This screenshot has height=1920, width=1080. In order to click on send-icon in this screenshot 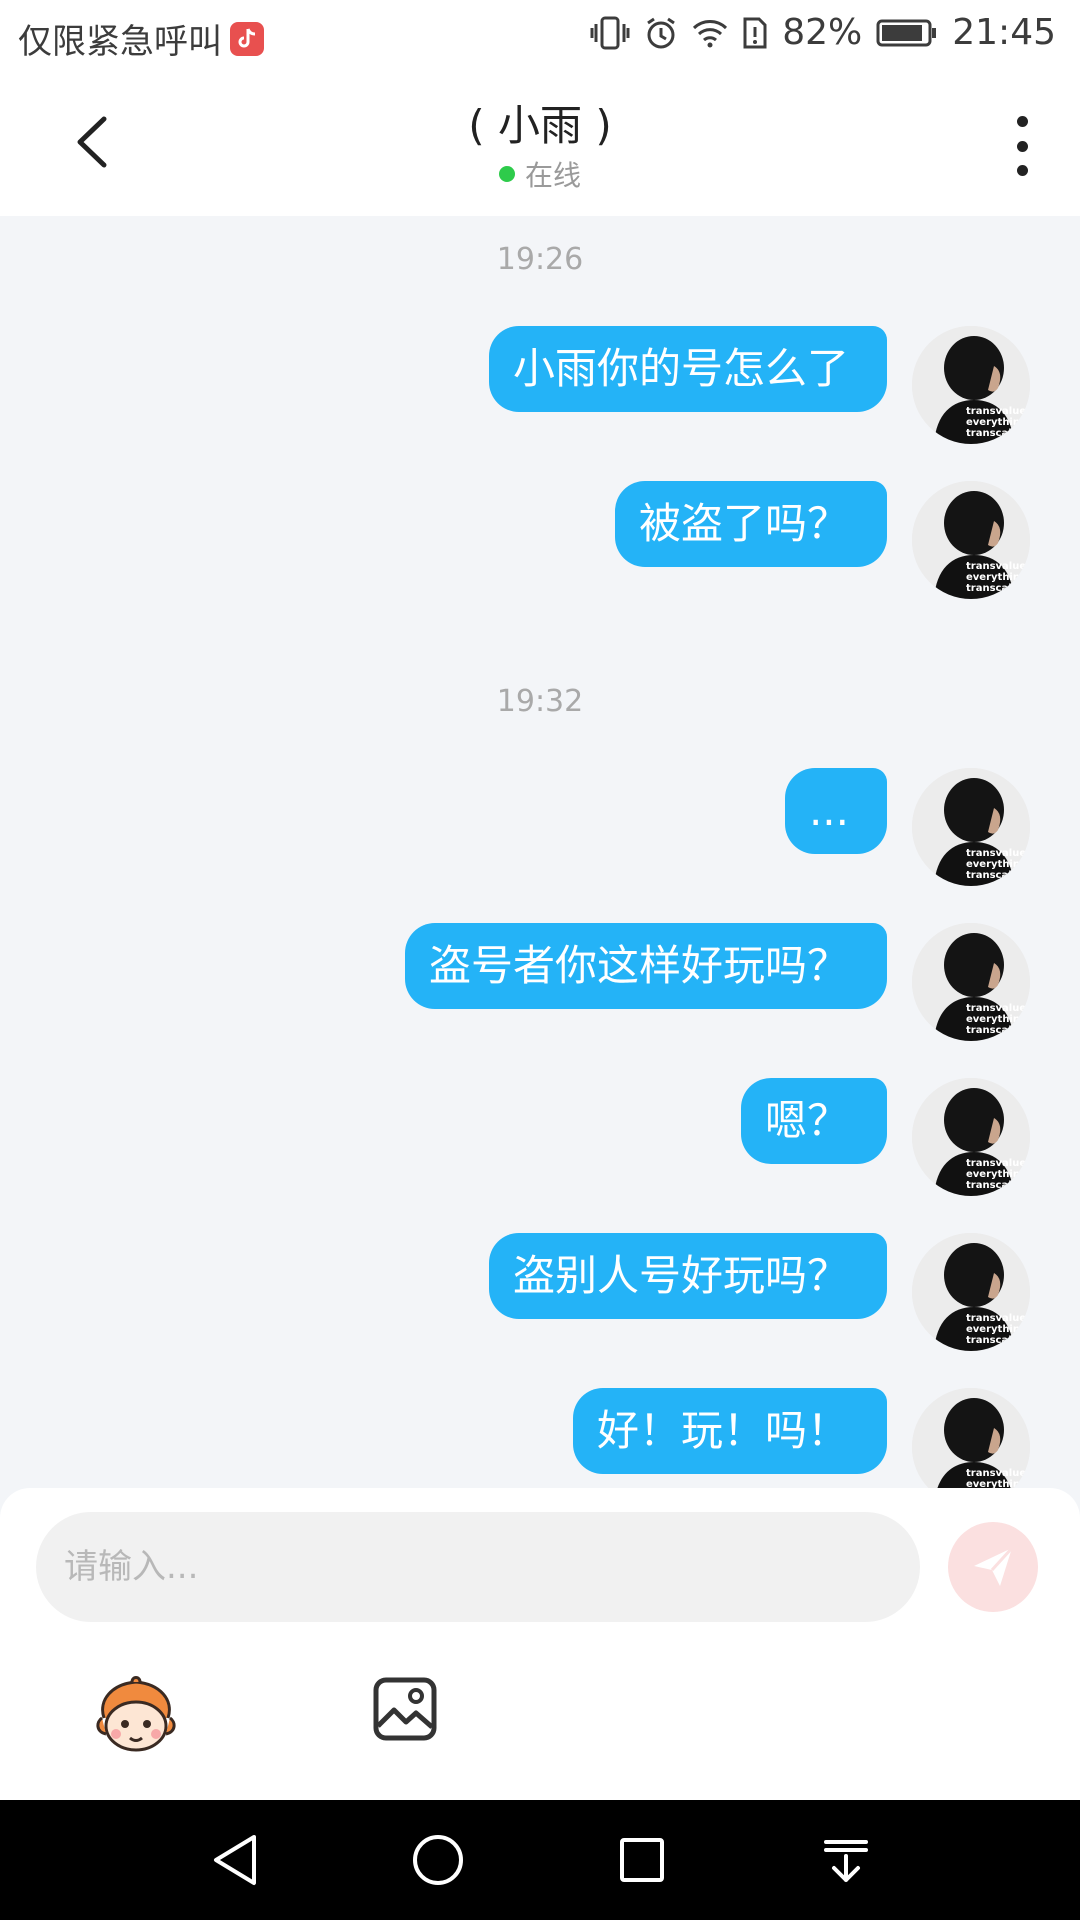, I will do `click(994, 1566)`.